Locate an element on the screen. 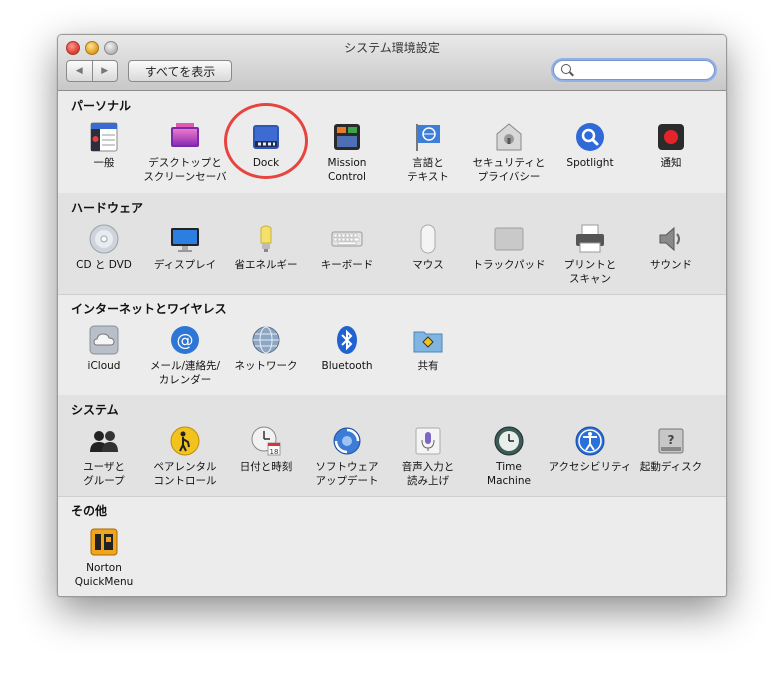 The height and width of the screenshot is (675, 782). section-other: その他 Norton QuickMenu is located at coordinates (392, 546).